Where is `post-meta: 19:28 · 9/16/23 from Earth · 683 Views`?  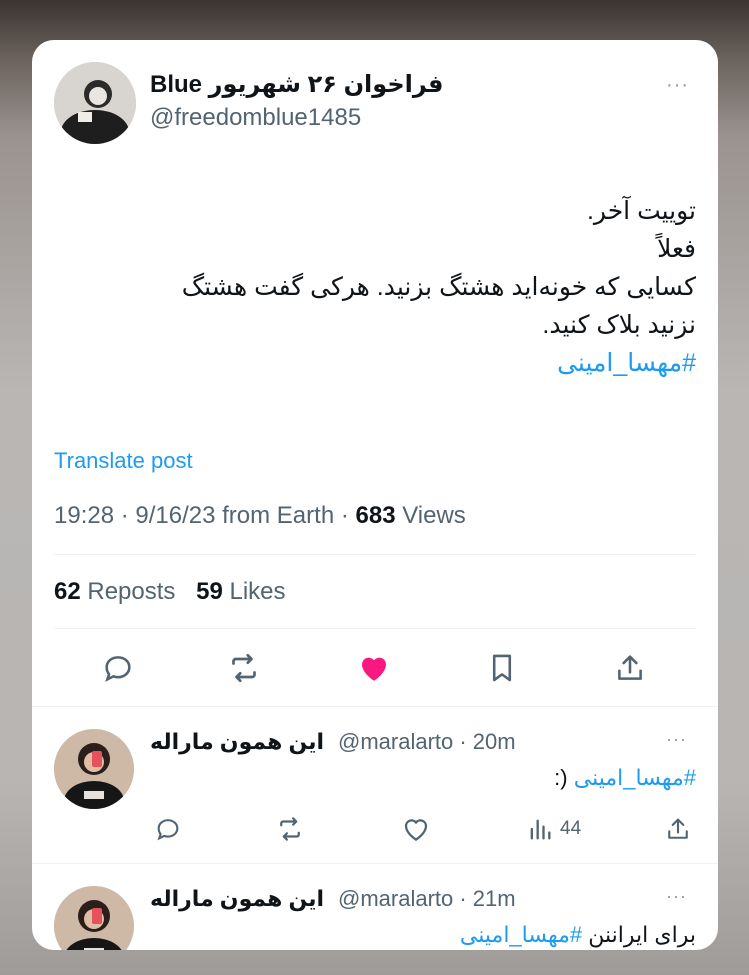
post-meta: 19:28 · 9/16/23 from Earth · 683 Views is located at coordinates (260, 516).